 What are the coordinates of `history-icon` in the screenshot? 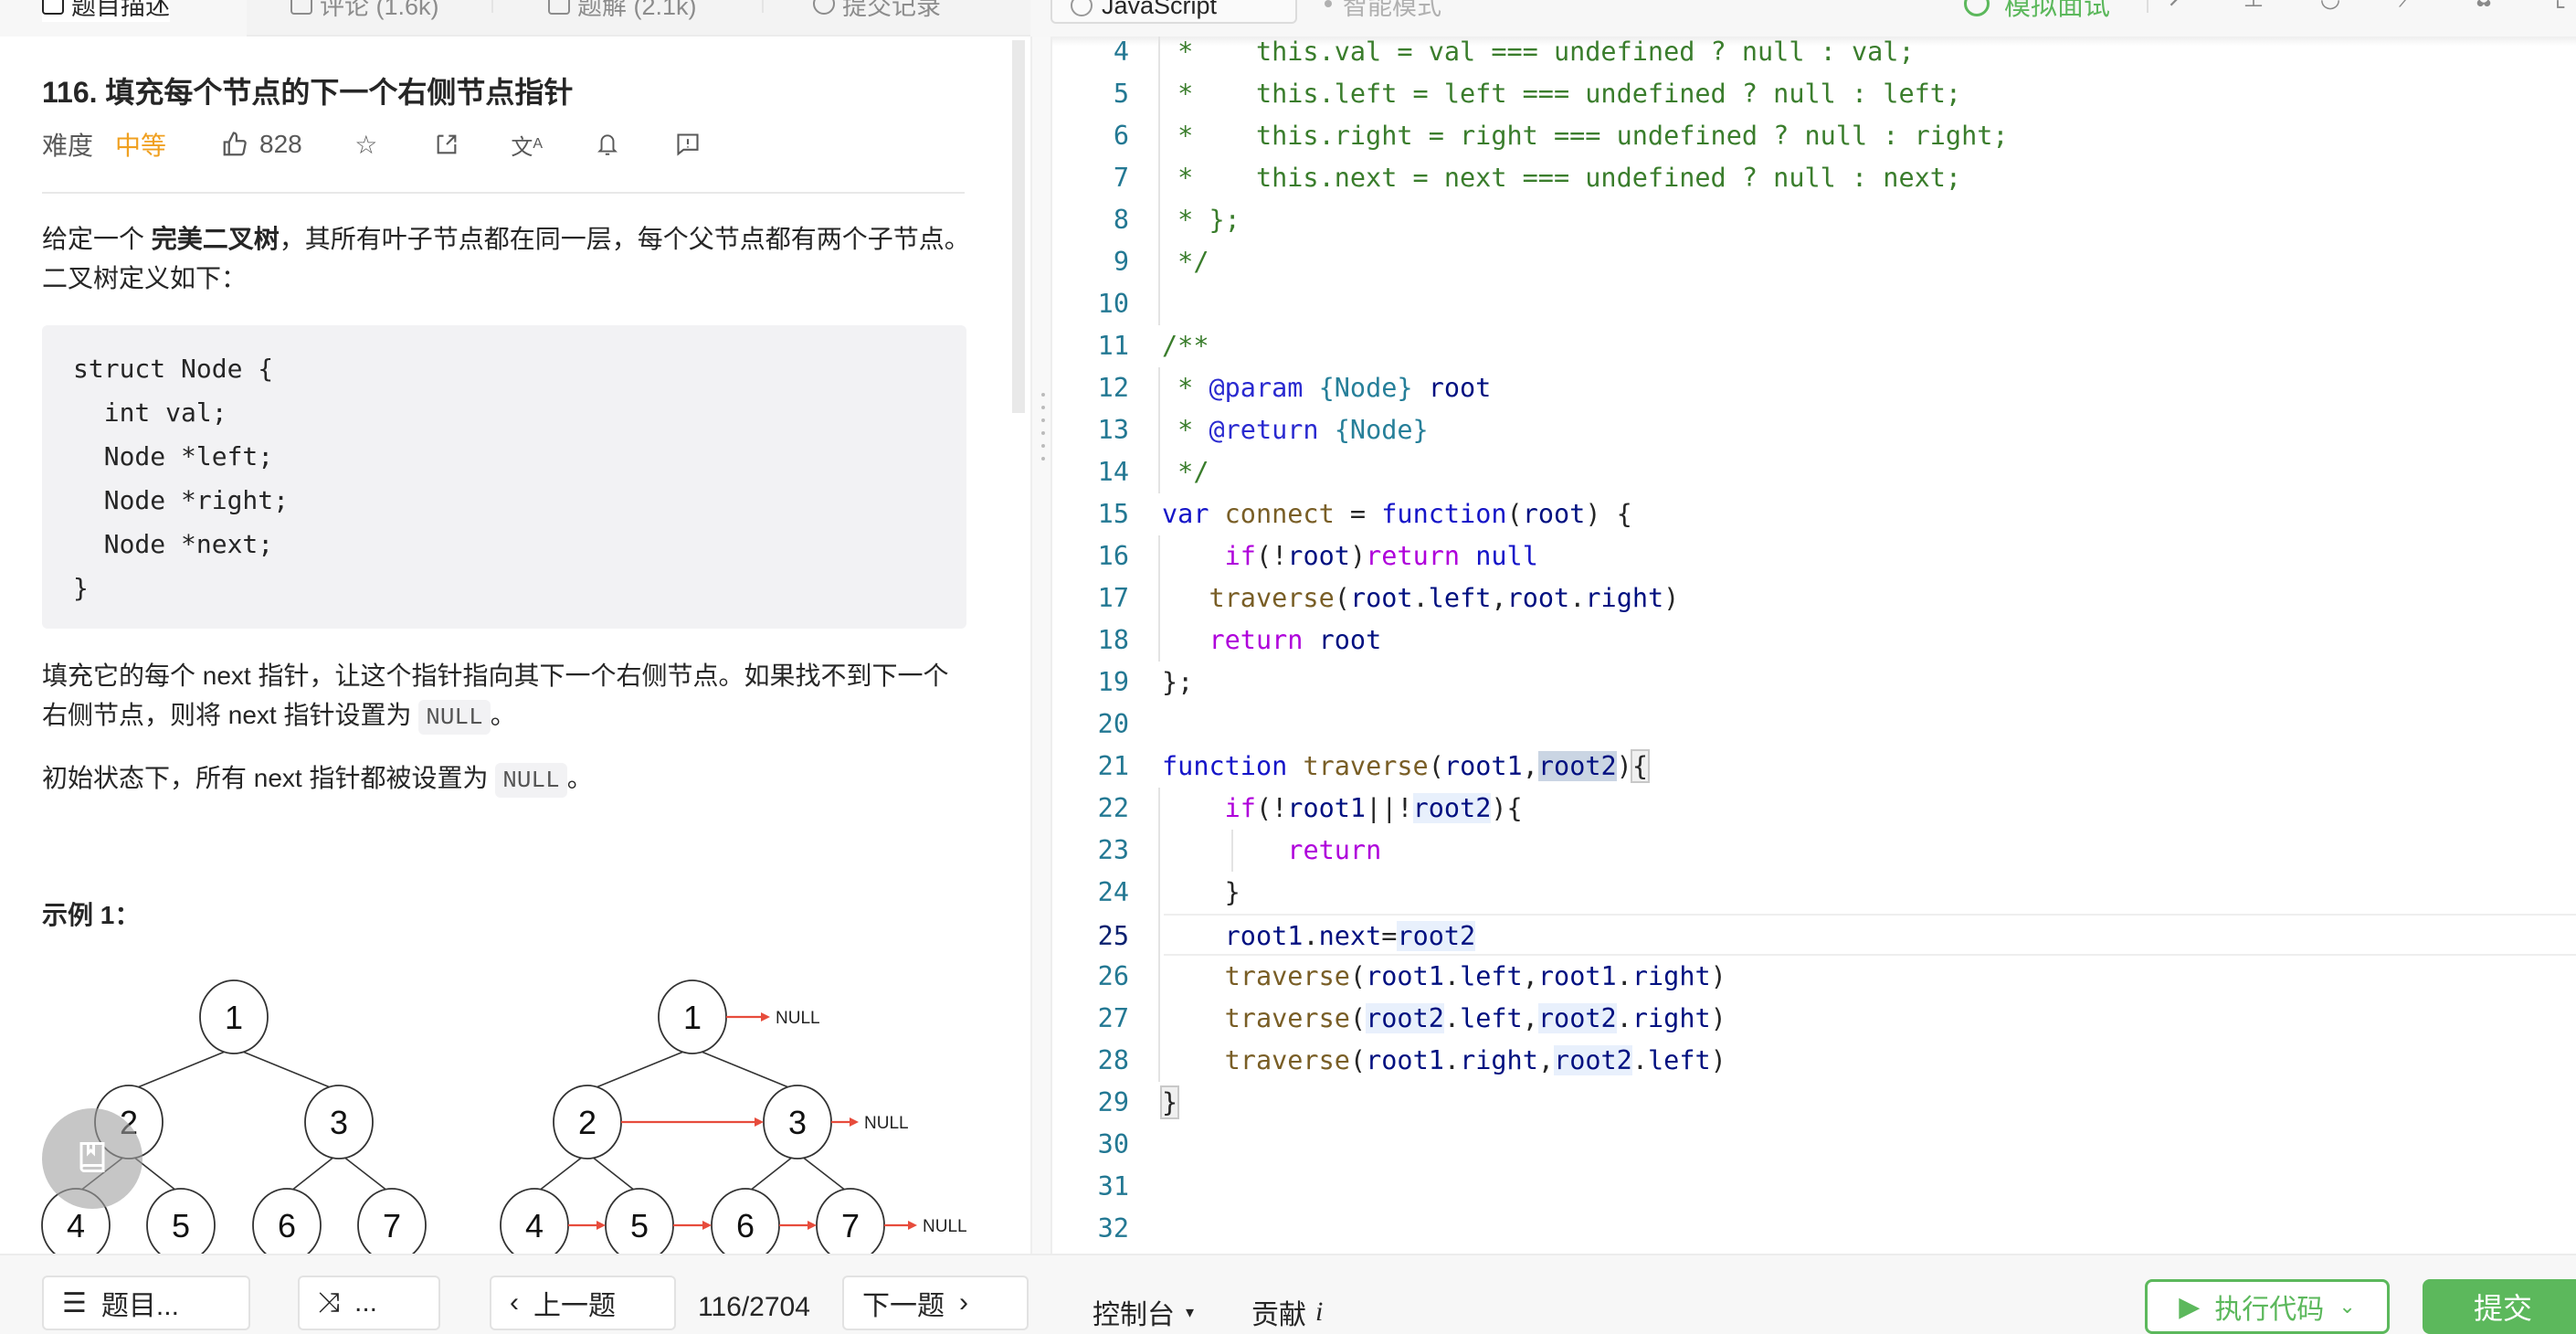 It's located at (824, 8).